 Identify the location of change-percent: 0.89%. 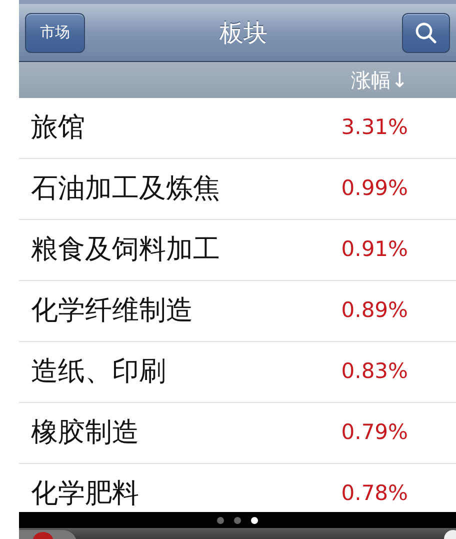
(374, 310).